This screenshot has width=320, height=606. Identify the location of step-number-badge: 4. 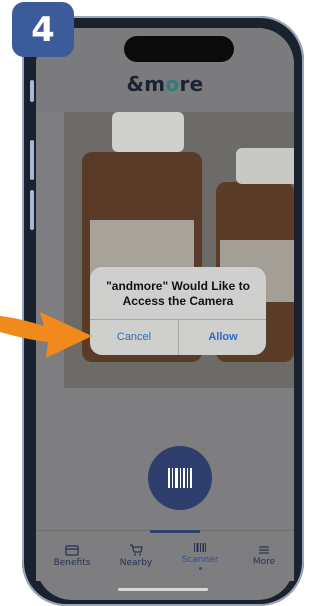
(43, 29).